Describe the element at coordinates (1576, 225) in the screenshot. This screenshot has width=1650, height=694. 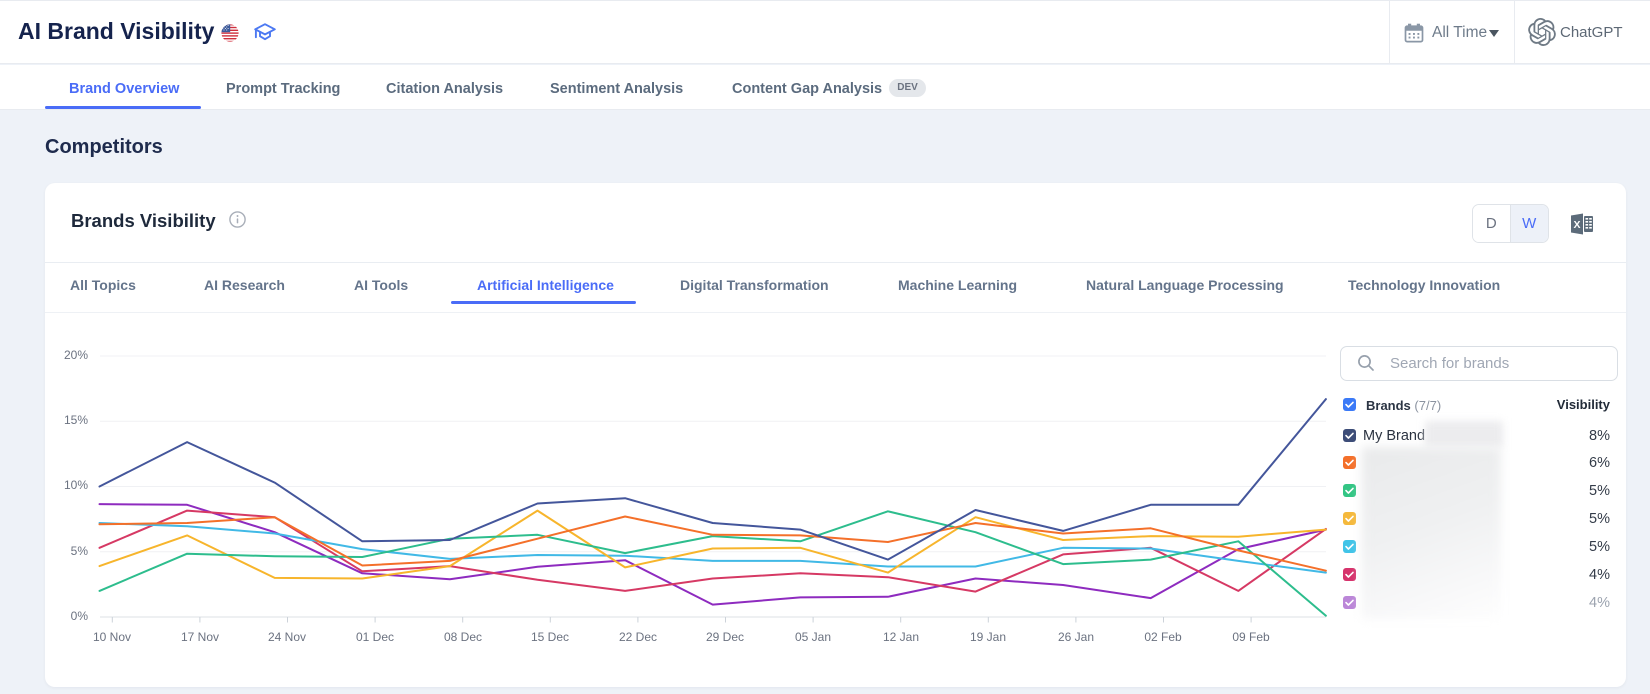
I see `svg-text: X` at that location.